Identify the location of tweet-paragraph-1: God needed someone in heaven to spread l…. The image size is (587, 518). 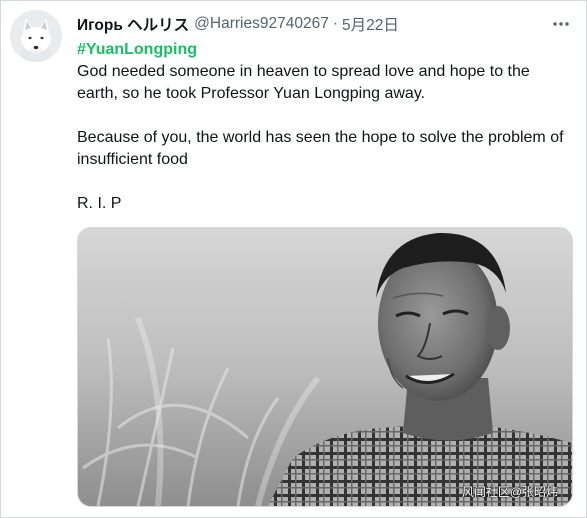
(303, 82).